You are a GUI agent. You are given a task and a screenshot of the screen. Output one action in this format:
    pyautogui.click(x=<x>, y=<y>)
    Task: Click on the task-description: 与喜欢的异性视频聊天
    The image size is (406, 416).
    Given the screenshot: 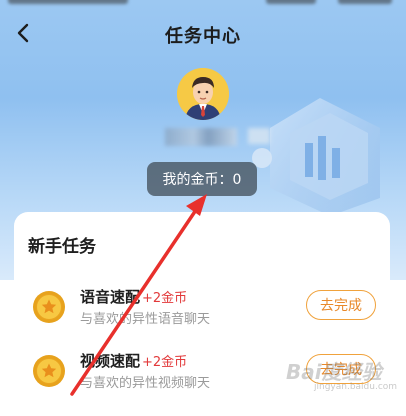 What is the action you would take?
    pyautogui.click(x=145, y=383)
    